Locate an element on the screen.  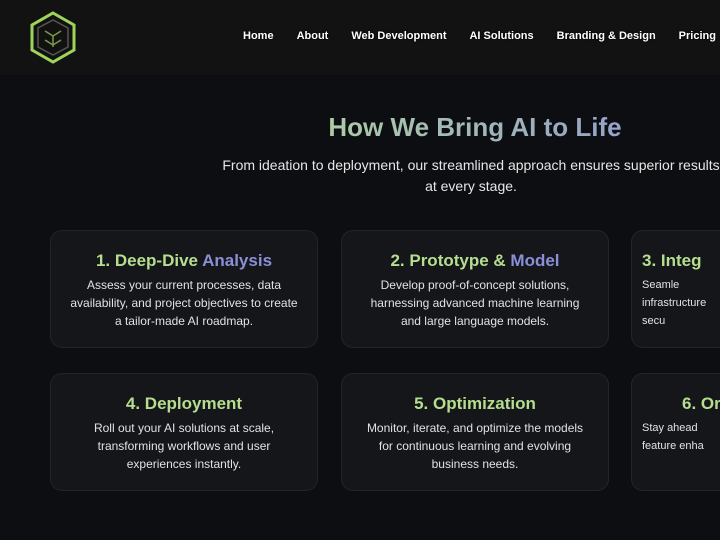
nav-home: Home is located at coordinates (258, 36).